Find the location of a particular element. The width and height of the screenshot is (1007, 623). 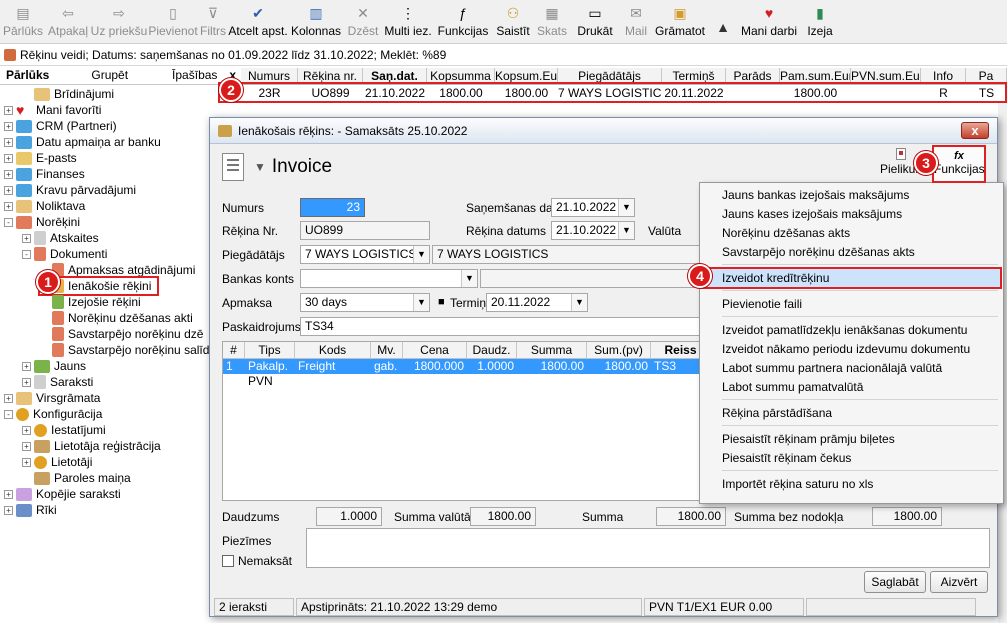

tree-item: Paroles maiņa is located at coordinates (76, 478).